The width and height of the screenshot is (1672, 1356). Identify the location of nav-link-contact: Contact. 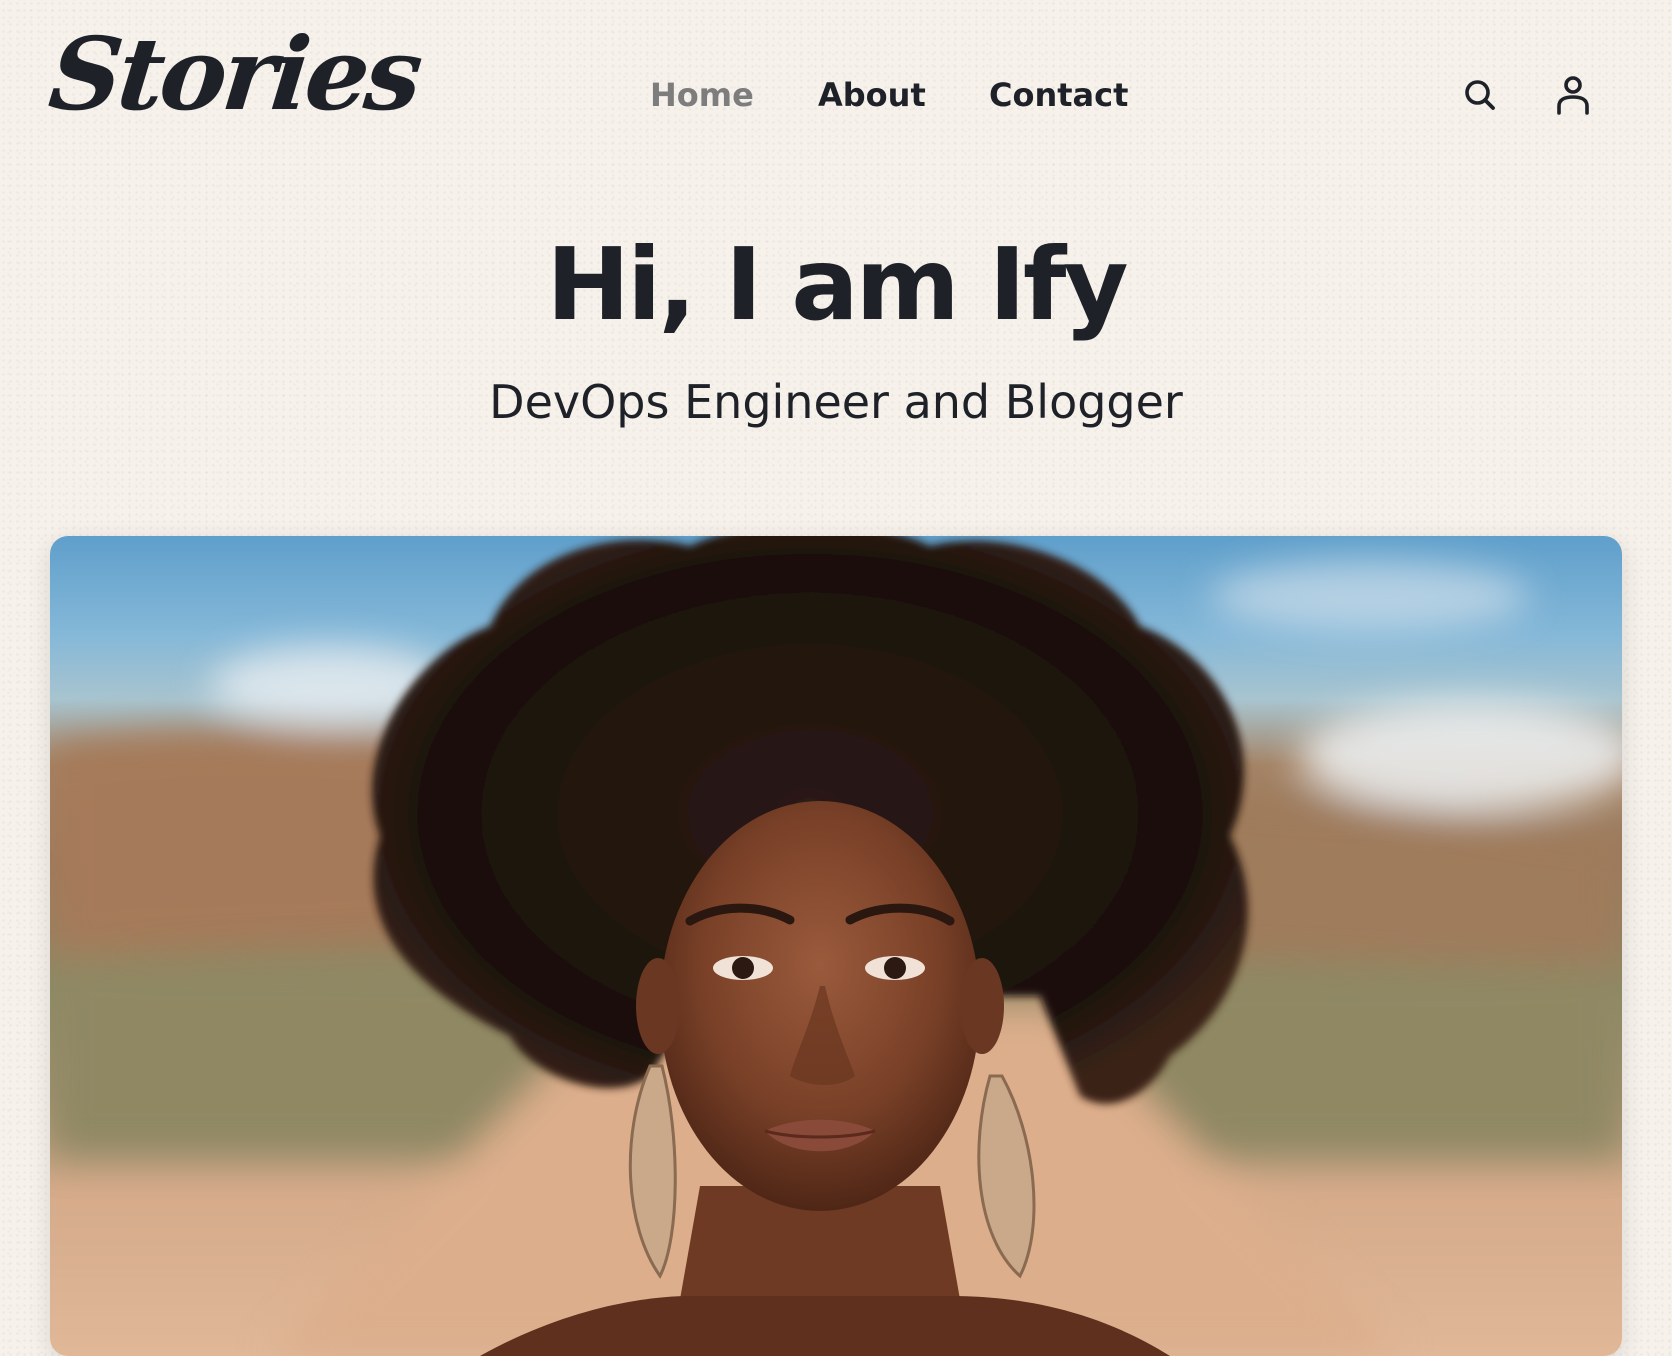
(1058, 95).